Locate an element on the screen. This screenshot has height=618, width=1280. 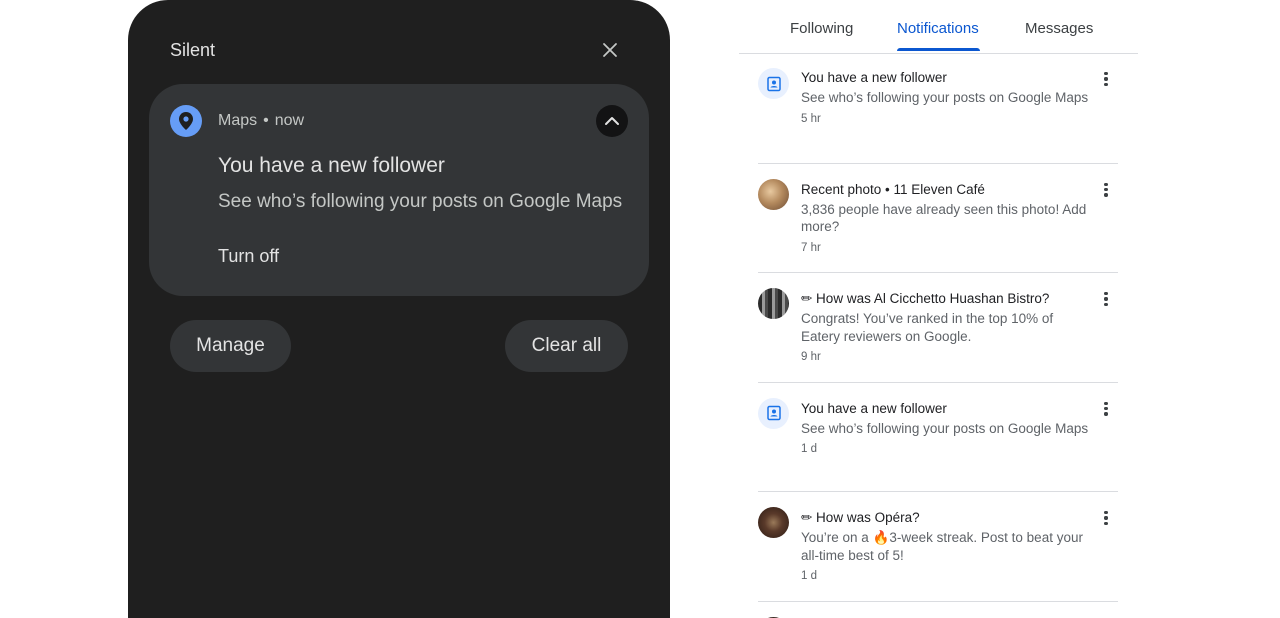
turn-off-button: Turn off is located at coordinates (248, 256).